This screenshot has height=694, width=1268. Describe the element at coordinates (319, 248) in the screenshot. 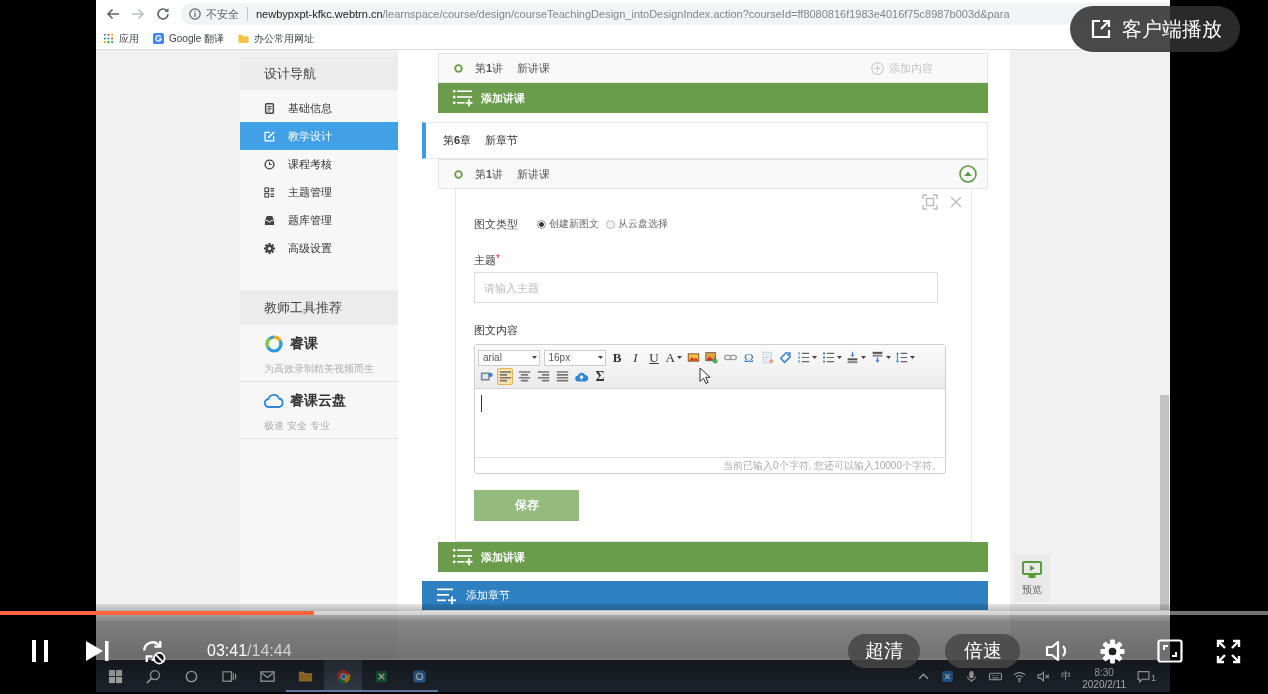

I see `sidebar-item: 高级设置` at that location.